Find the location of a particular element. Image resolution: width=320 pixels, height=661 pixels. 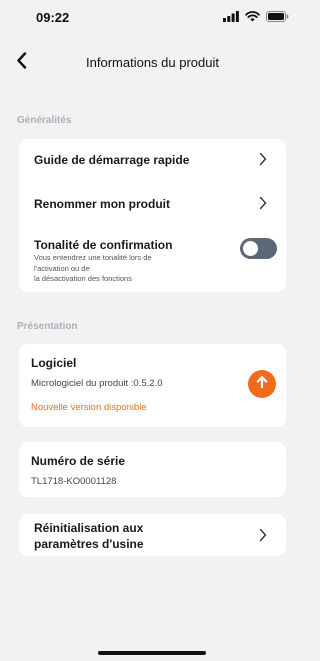

signal-icon is located at coordinates (231, 16).